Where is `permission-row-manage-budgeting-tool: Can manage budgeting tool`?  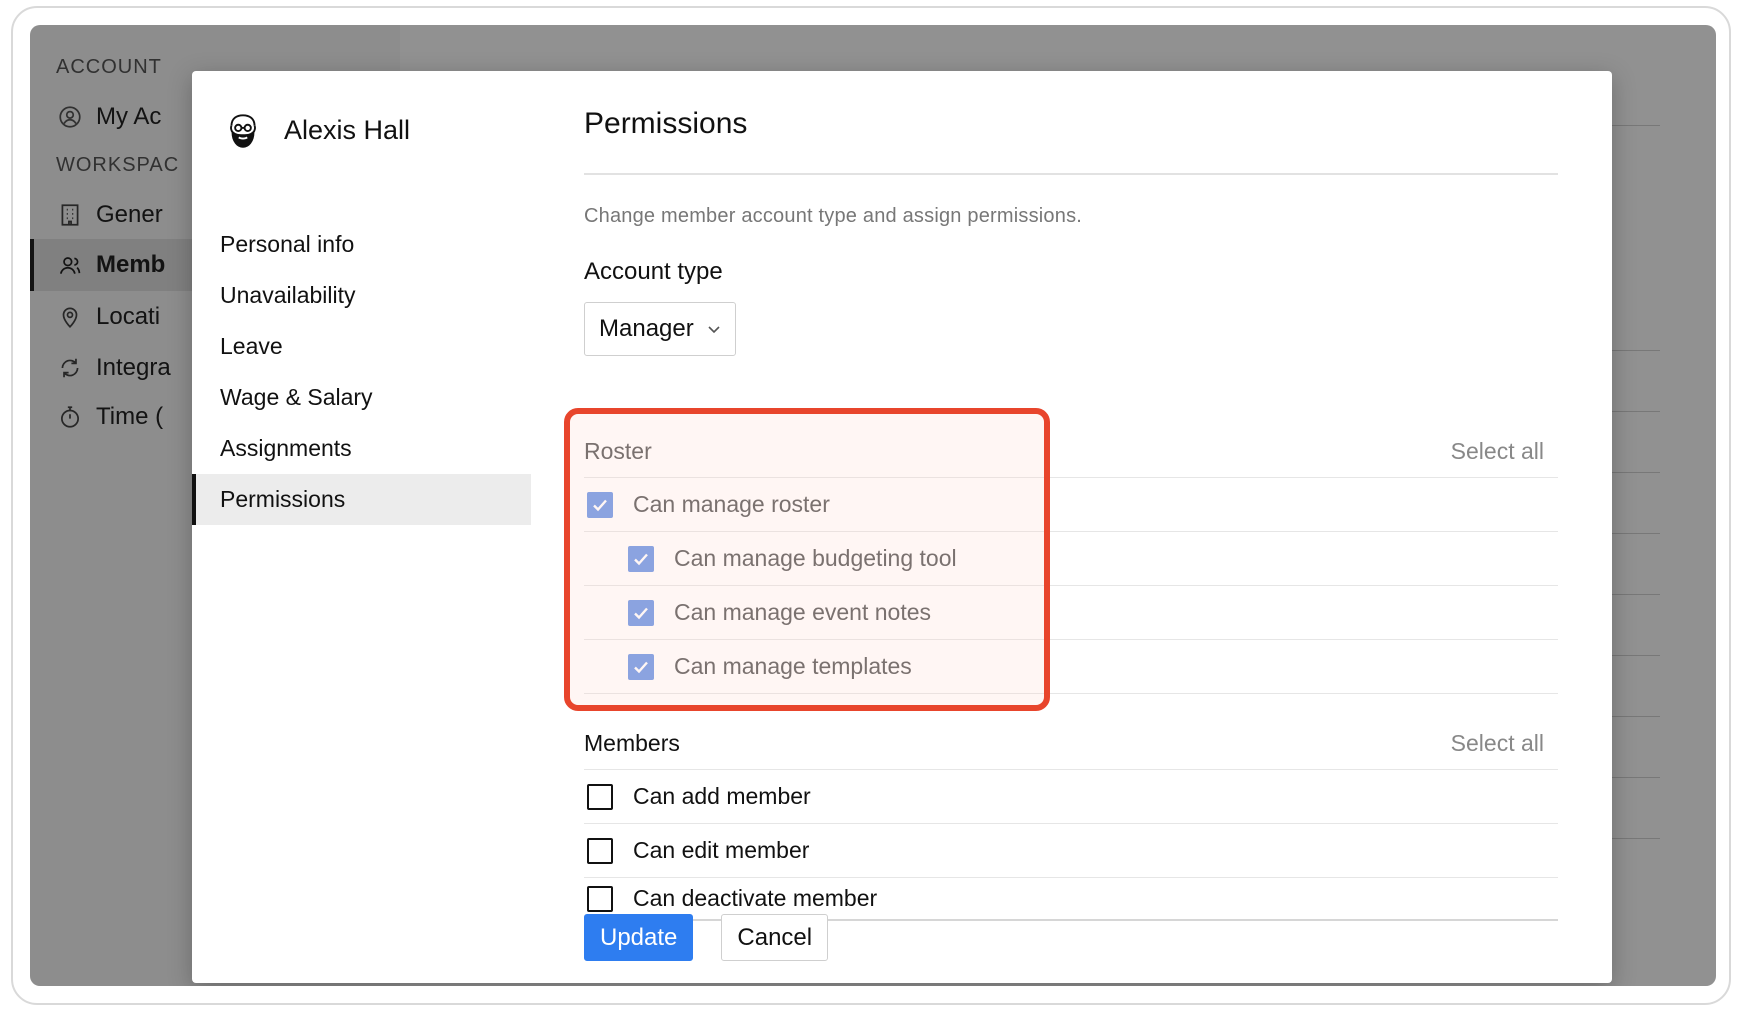 permission-row-manage-budgeting-tool: Can manage budgeting tool is located at coordinates (1071, 559).